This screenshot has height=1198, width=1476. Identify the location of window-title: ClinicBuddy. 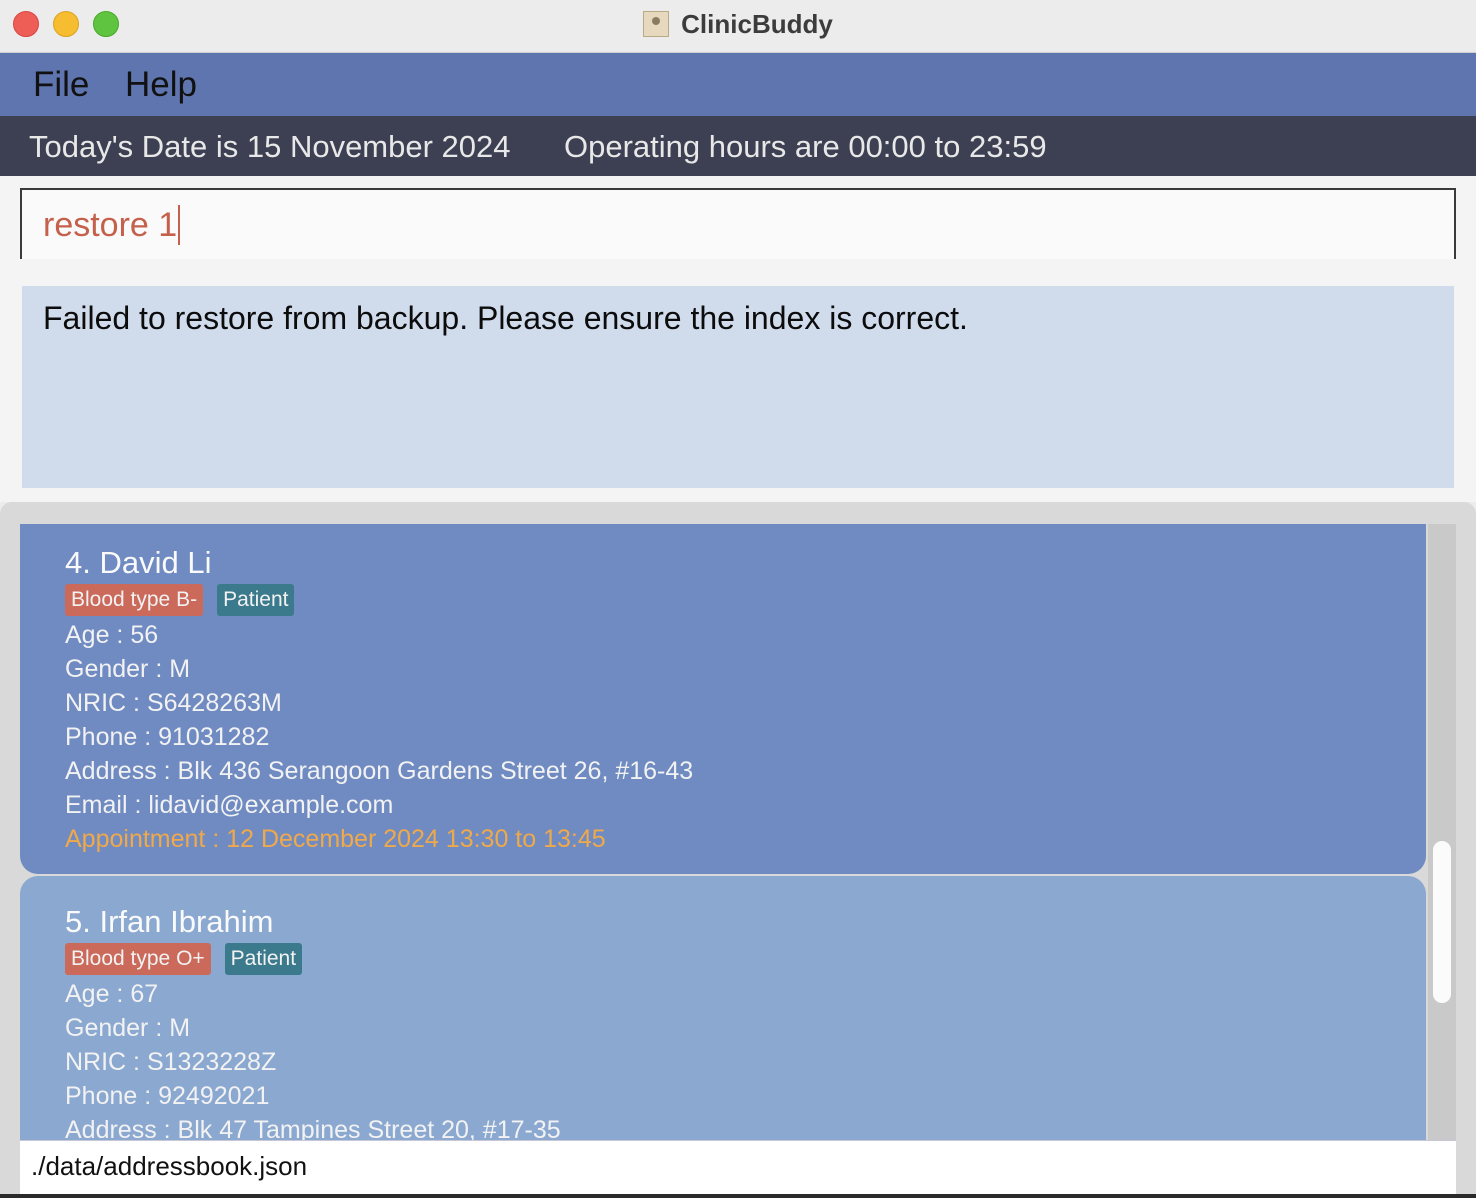
(757, 23).